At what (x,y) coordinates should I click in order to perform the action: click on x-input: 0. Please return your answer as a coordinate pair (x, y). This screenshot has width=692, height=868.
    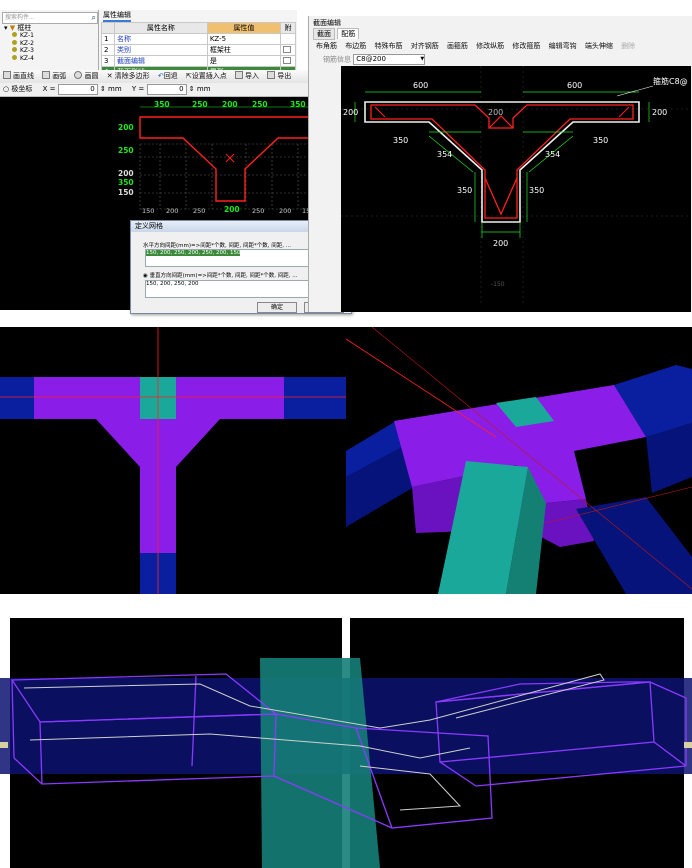
    Looking at the image, I should click on (77, 89).